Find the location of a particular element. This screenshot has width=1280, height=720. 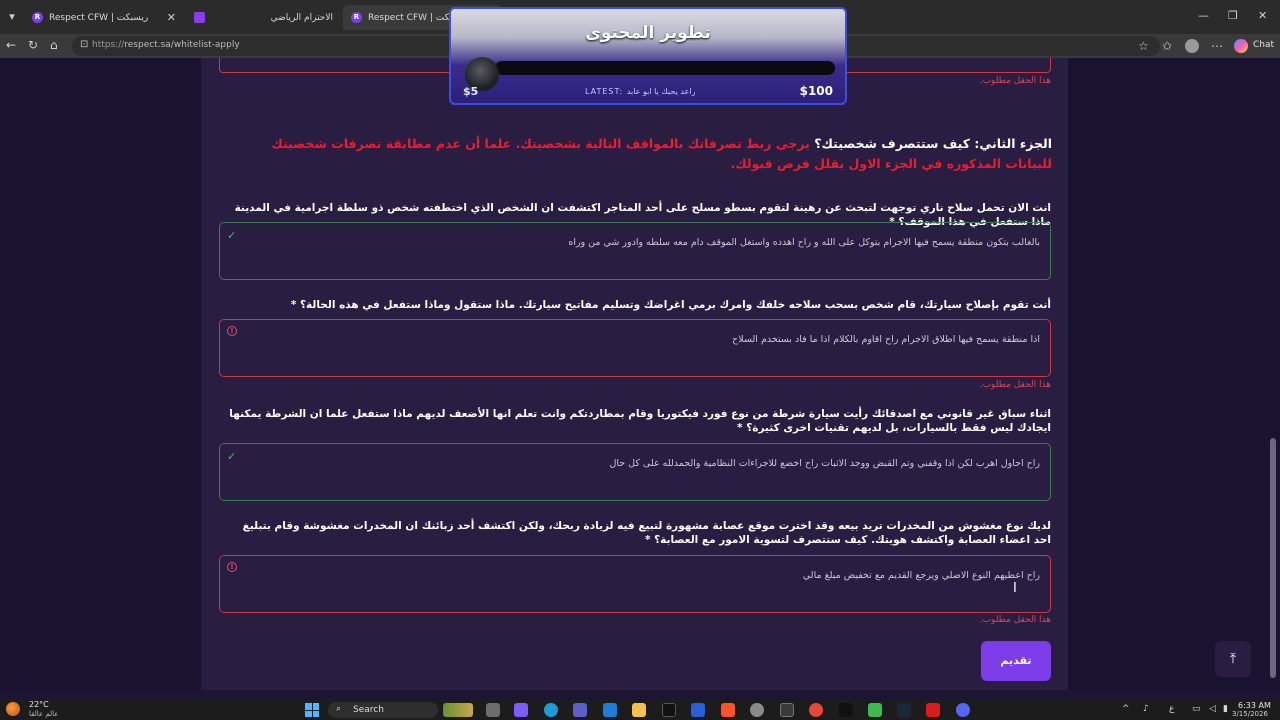

home-icon: ⌂ is located at coordinates (54, 45).